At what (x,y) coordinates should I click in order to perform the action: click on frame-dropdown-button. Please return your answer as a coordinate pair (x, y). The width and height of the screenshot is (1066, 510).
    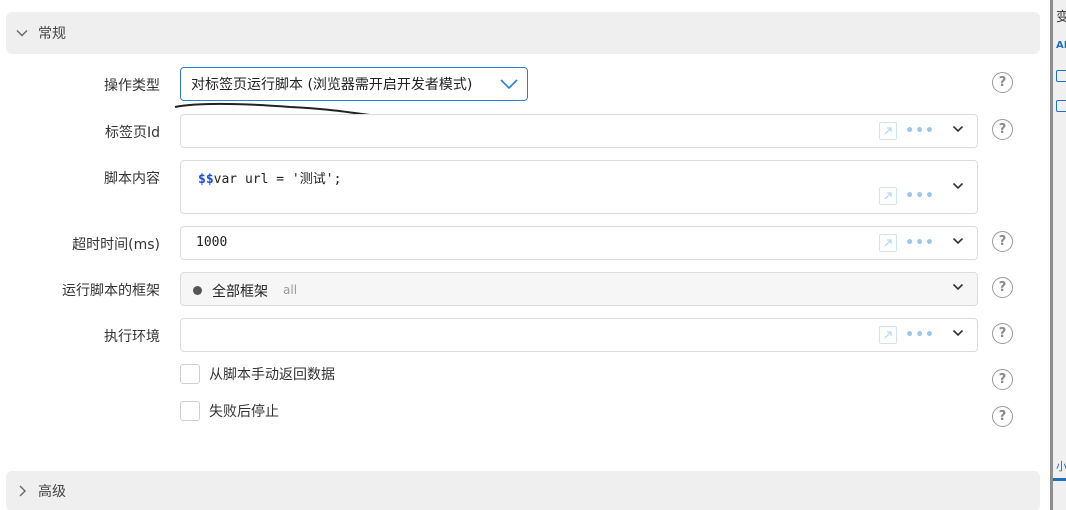
    Looking at the image, I should click on (958, 287).